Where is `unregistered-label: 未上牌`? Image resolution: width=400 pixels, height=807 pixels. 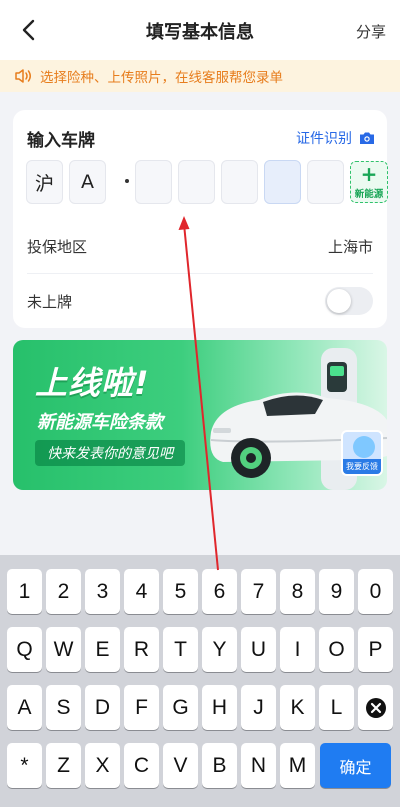 unregistered-label: 未上牌 is located at coordinates (50, 301).